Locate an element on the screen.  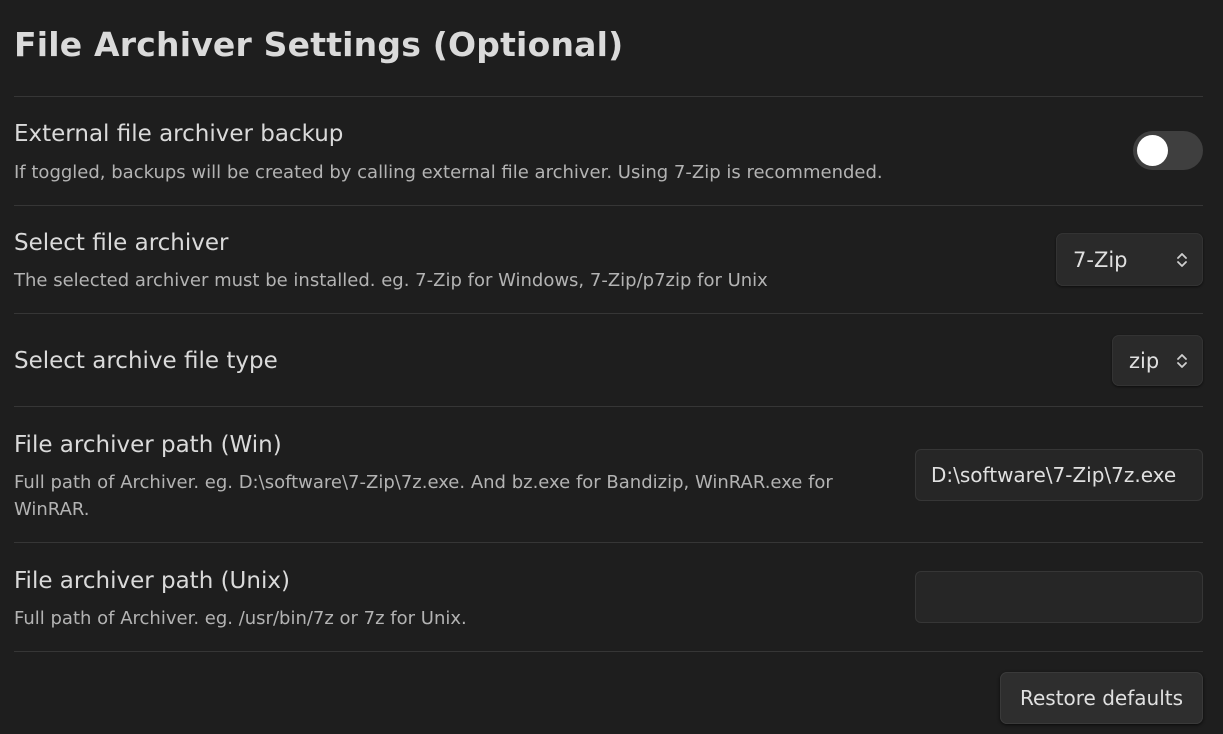
archive-type-name: Select archive file type is located at coordinates (146, 361).